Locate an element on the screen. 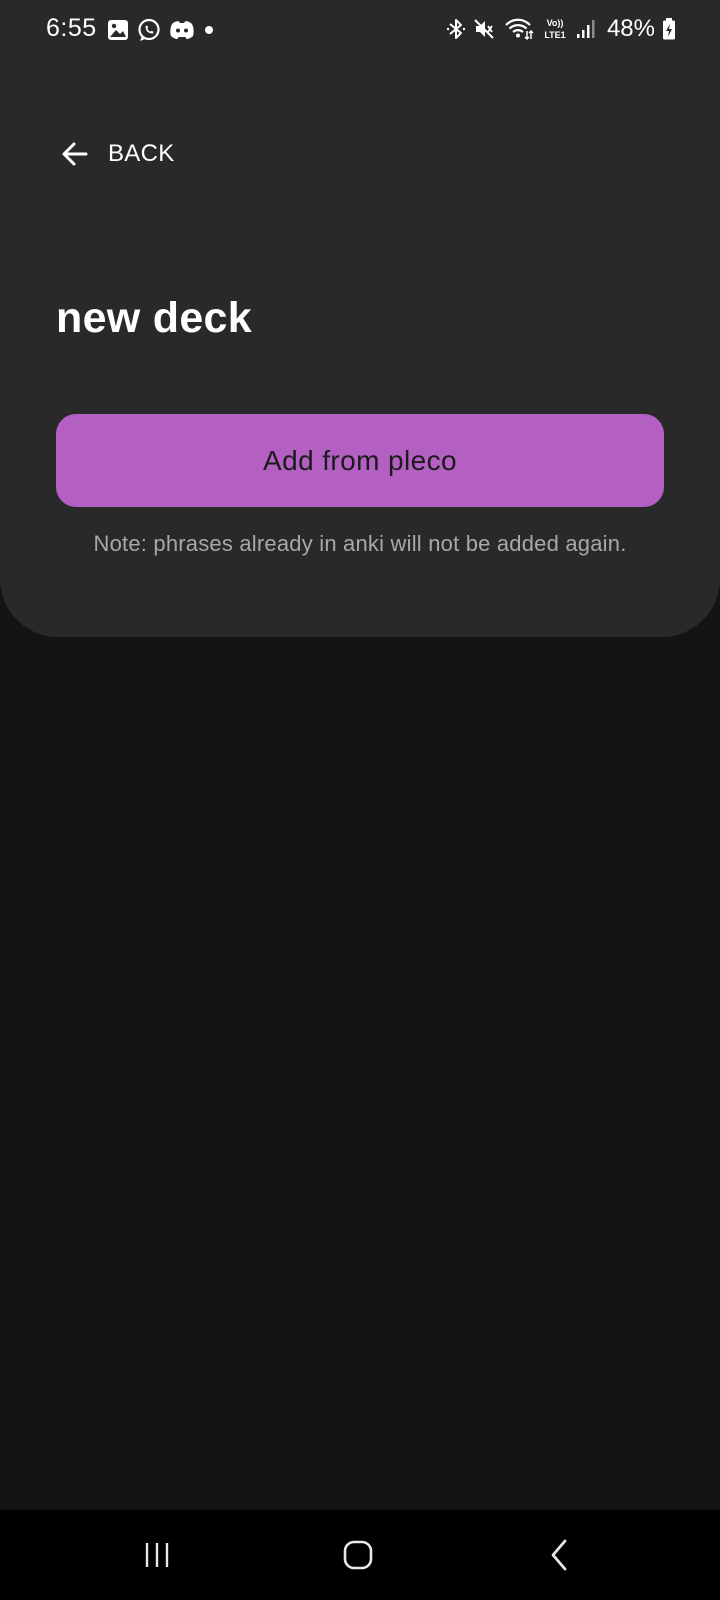 Image resolution: width=720 pixels, height=1600 pixels. nav-back-button is located at coordinates (559, 1555).